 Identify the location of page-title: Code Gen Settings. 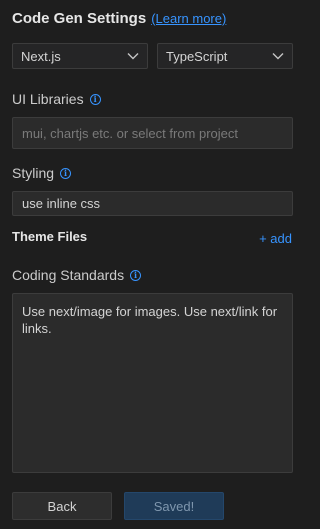
(79, 18).